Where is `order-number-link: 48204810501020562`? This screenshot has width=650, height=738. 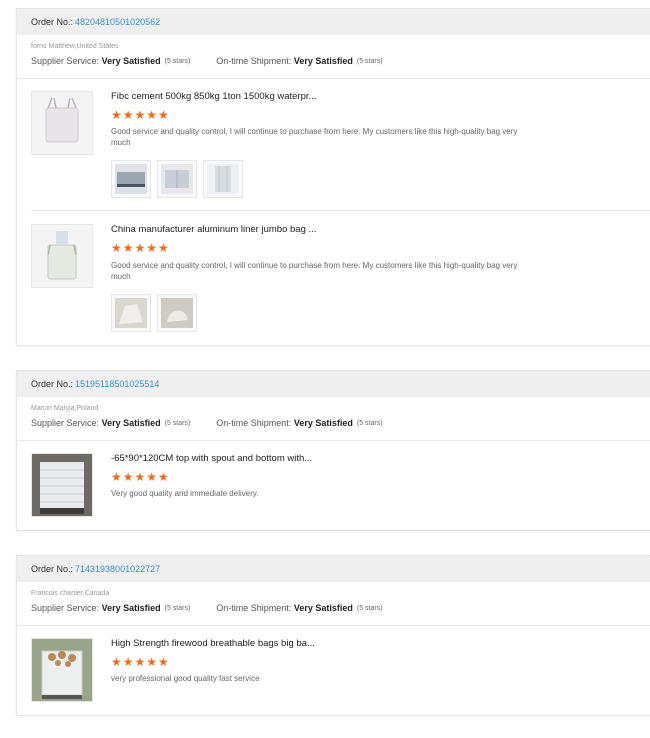 order-number-link: 48204810501020562 is located at coordinates (117, 22).